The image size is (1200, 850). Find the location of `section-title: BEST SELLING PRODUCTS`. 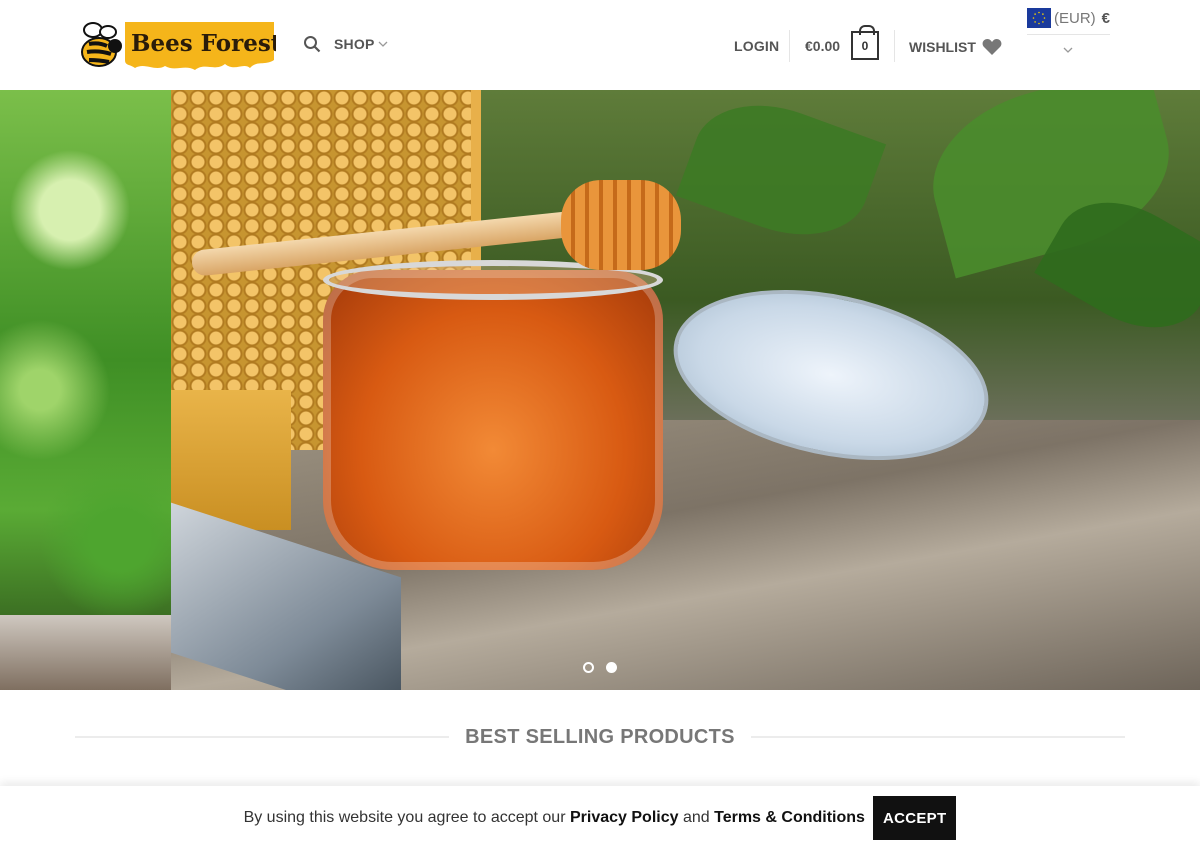

section-title: BEST SELLING PRODUCTS is located at coordinates (600, 736).